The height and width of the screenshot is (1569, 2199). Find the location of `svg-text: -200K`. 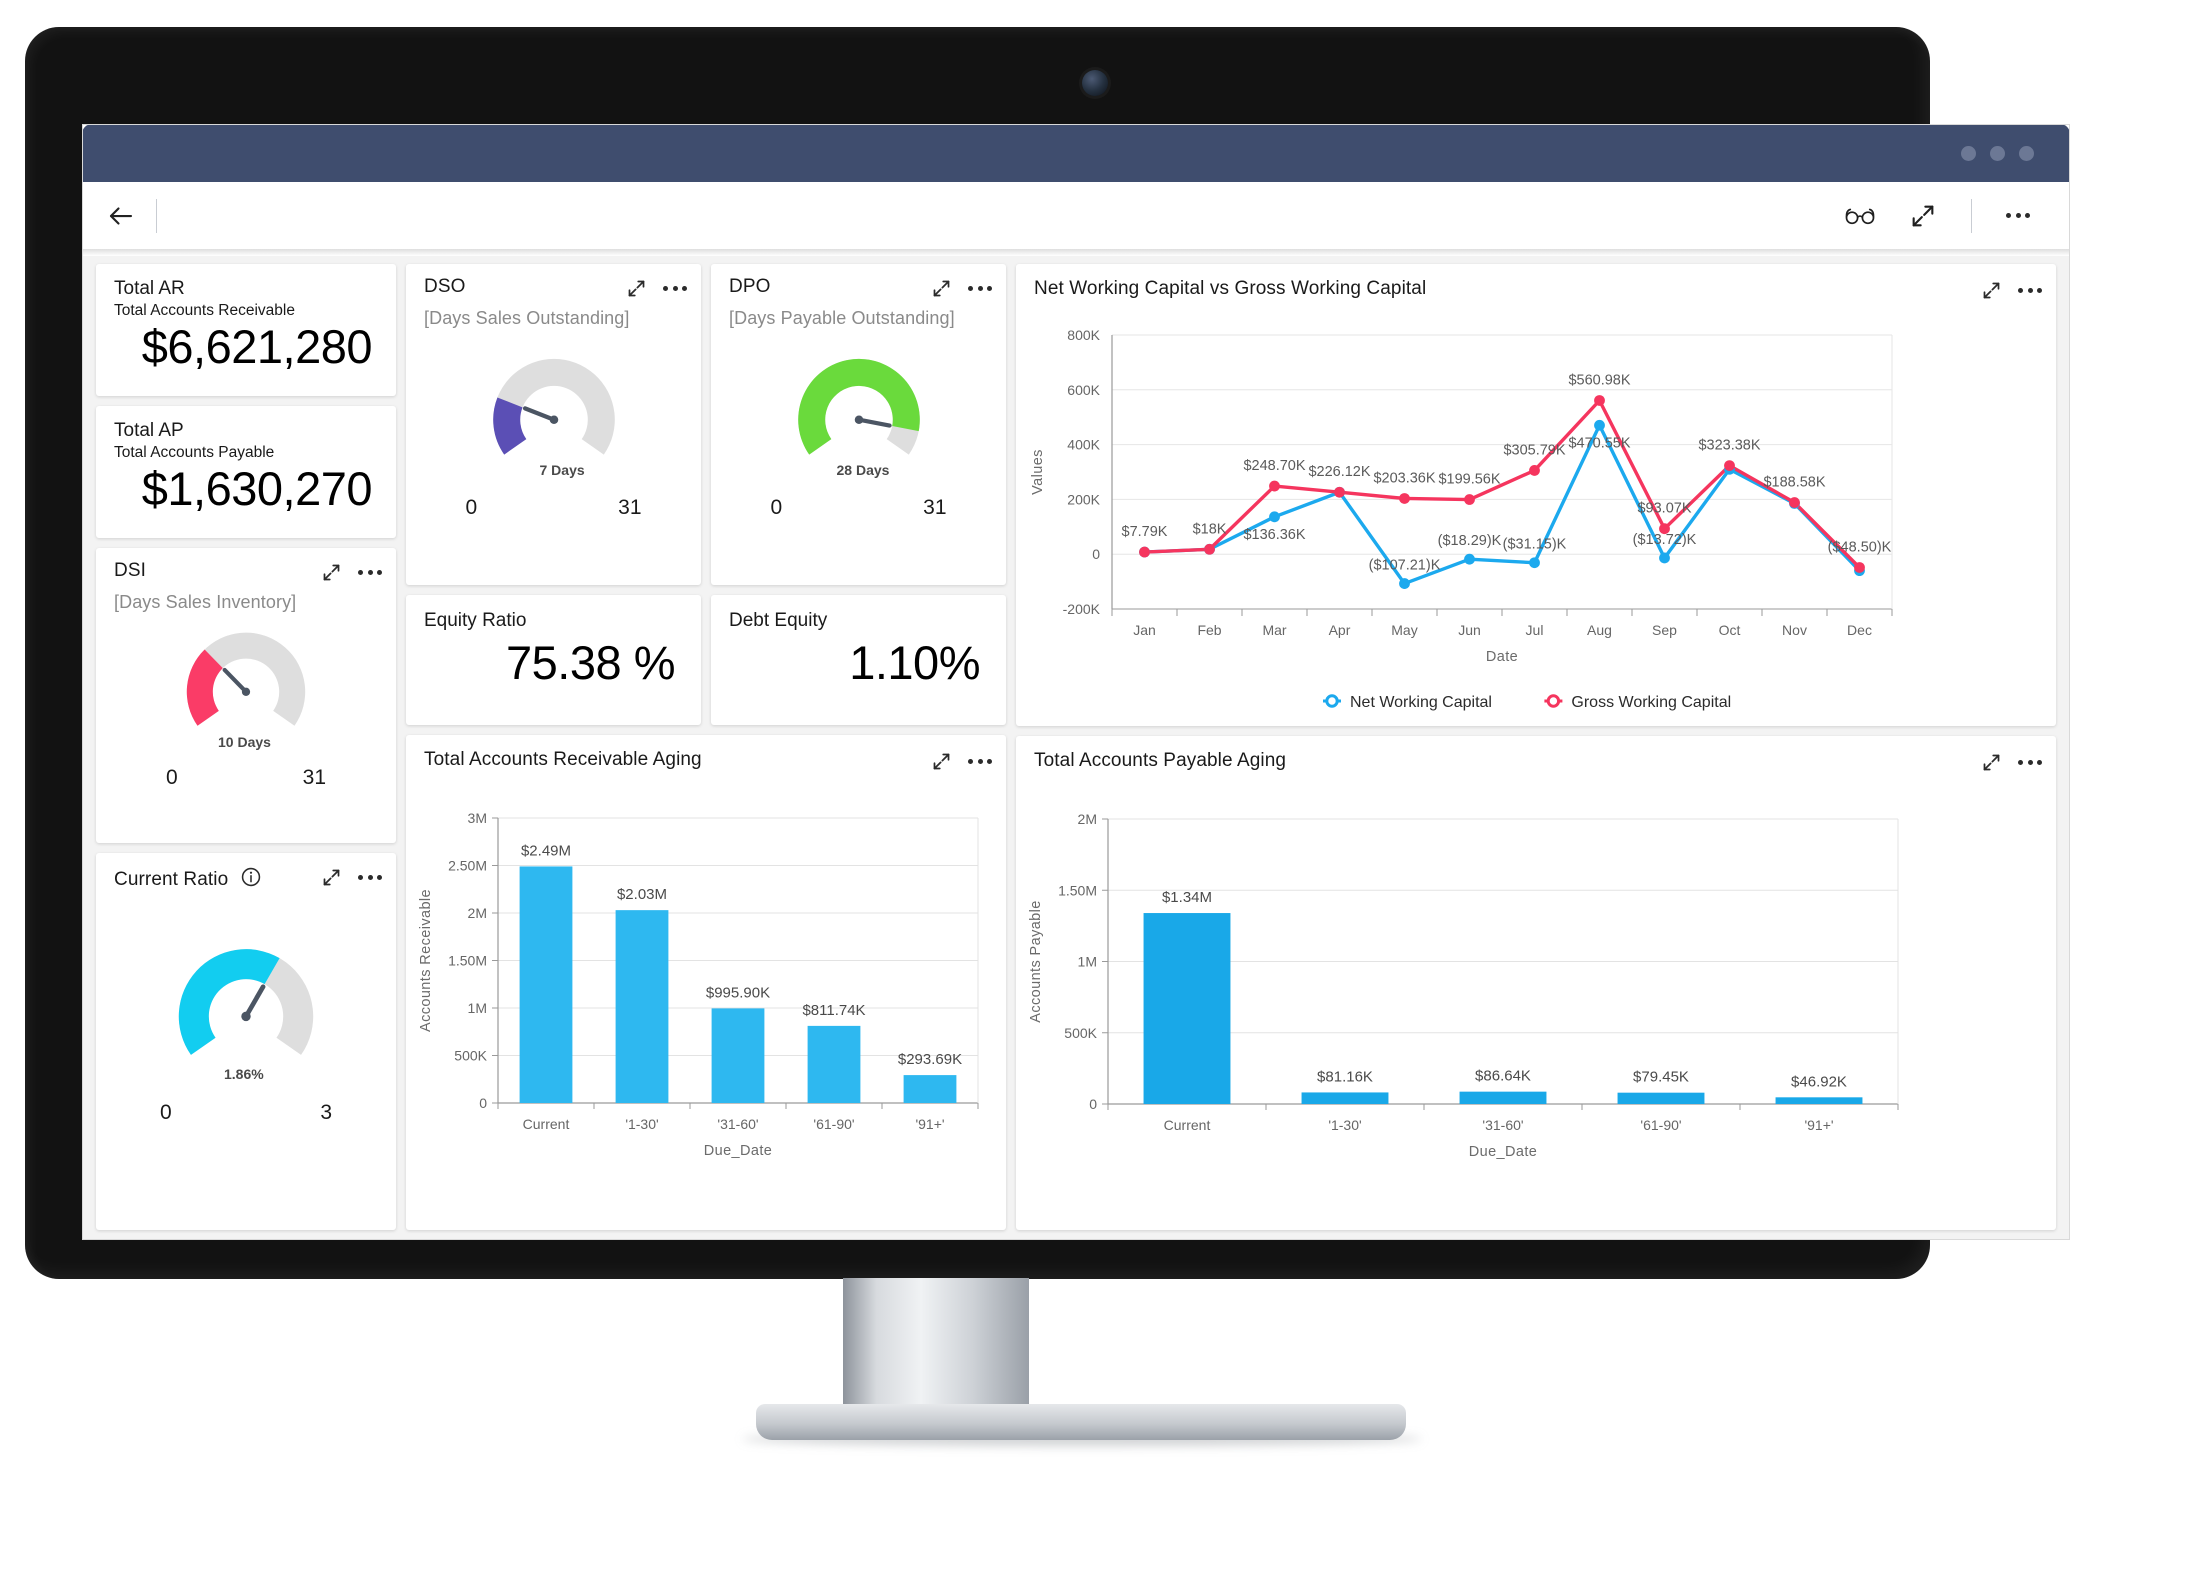

svg-text: -200K is located at coordinates (1082, 609).